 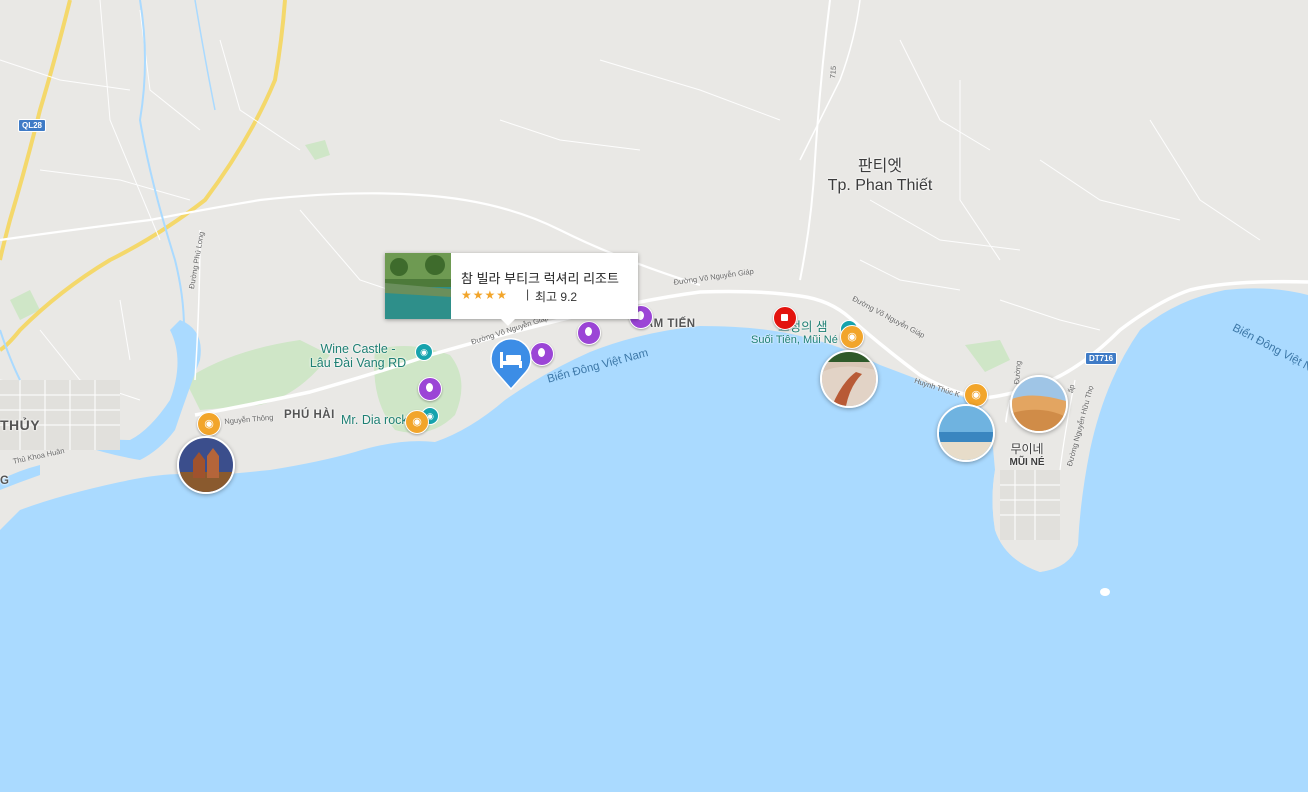 What do you see at coordinates (511, 289) in the screenshot?
I see `hotel-info-popup: 참 빌라 부티크 럭셔리 리조트 ★★★★ | 최고 9.2` at bounding box center [511, 289].